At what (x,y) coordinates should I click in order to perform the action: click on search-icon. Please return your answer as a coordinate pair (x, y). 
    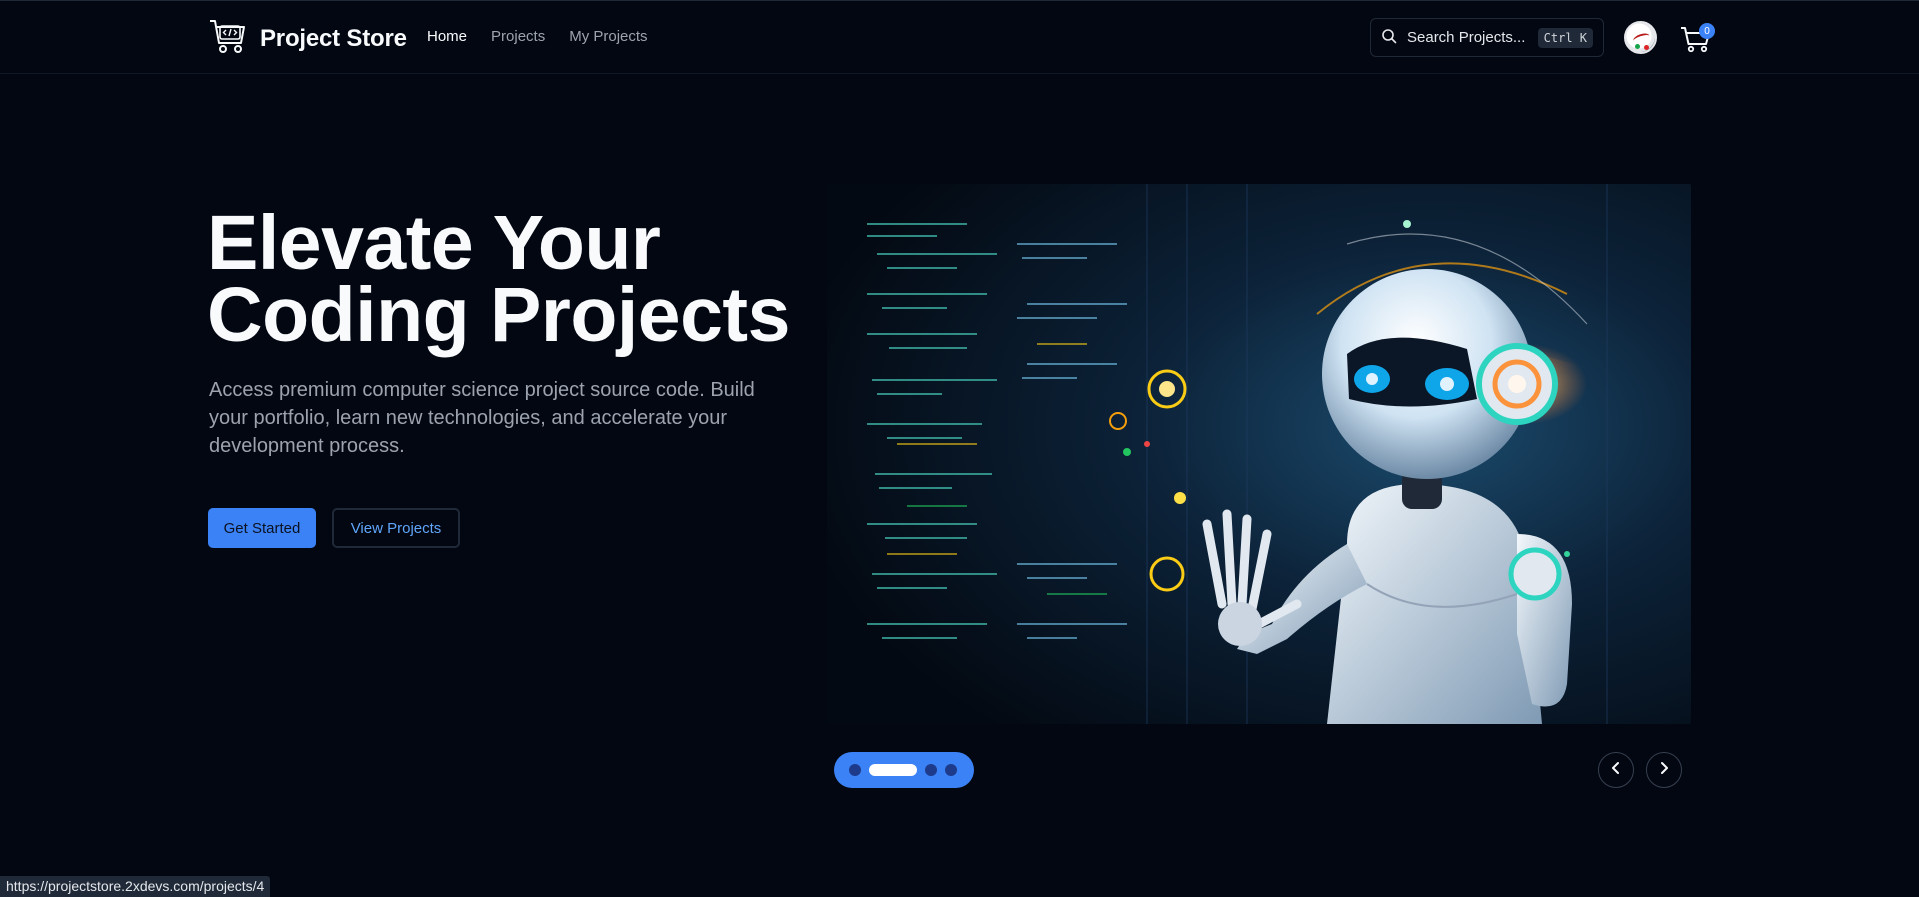
    Looking at the image, I should click on (1389, 38).